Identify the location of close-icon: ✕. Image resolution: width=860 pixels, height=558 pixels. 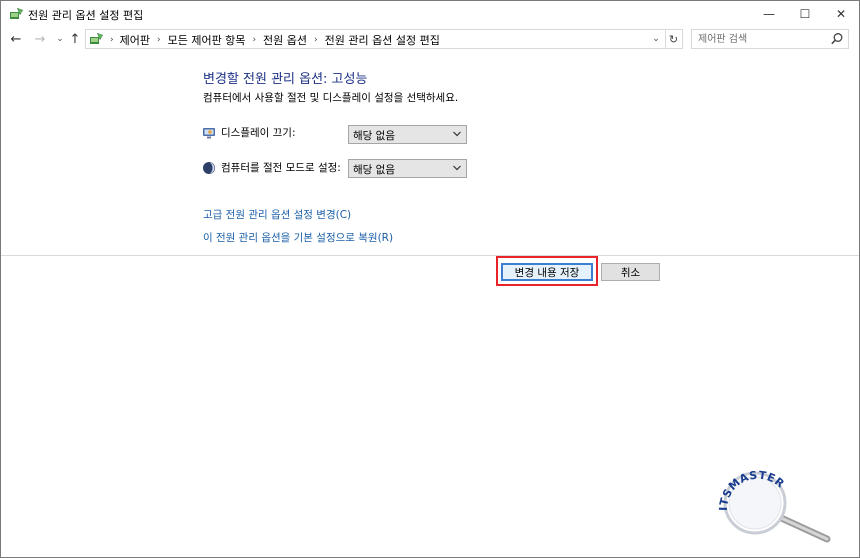
(841, 14).